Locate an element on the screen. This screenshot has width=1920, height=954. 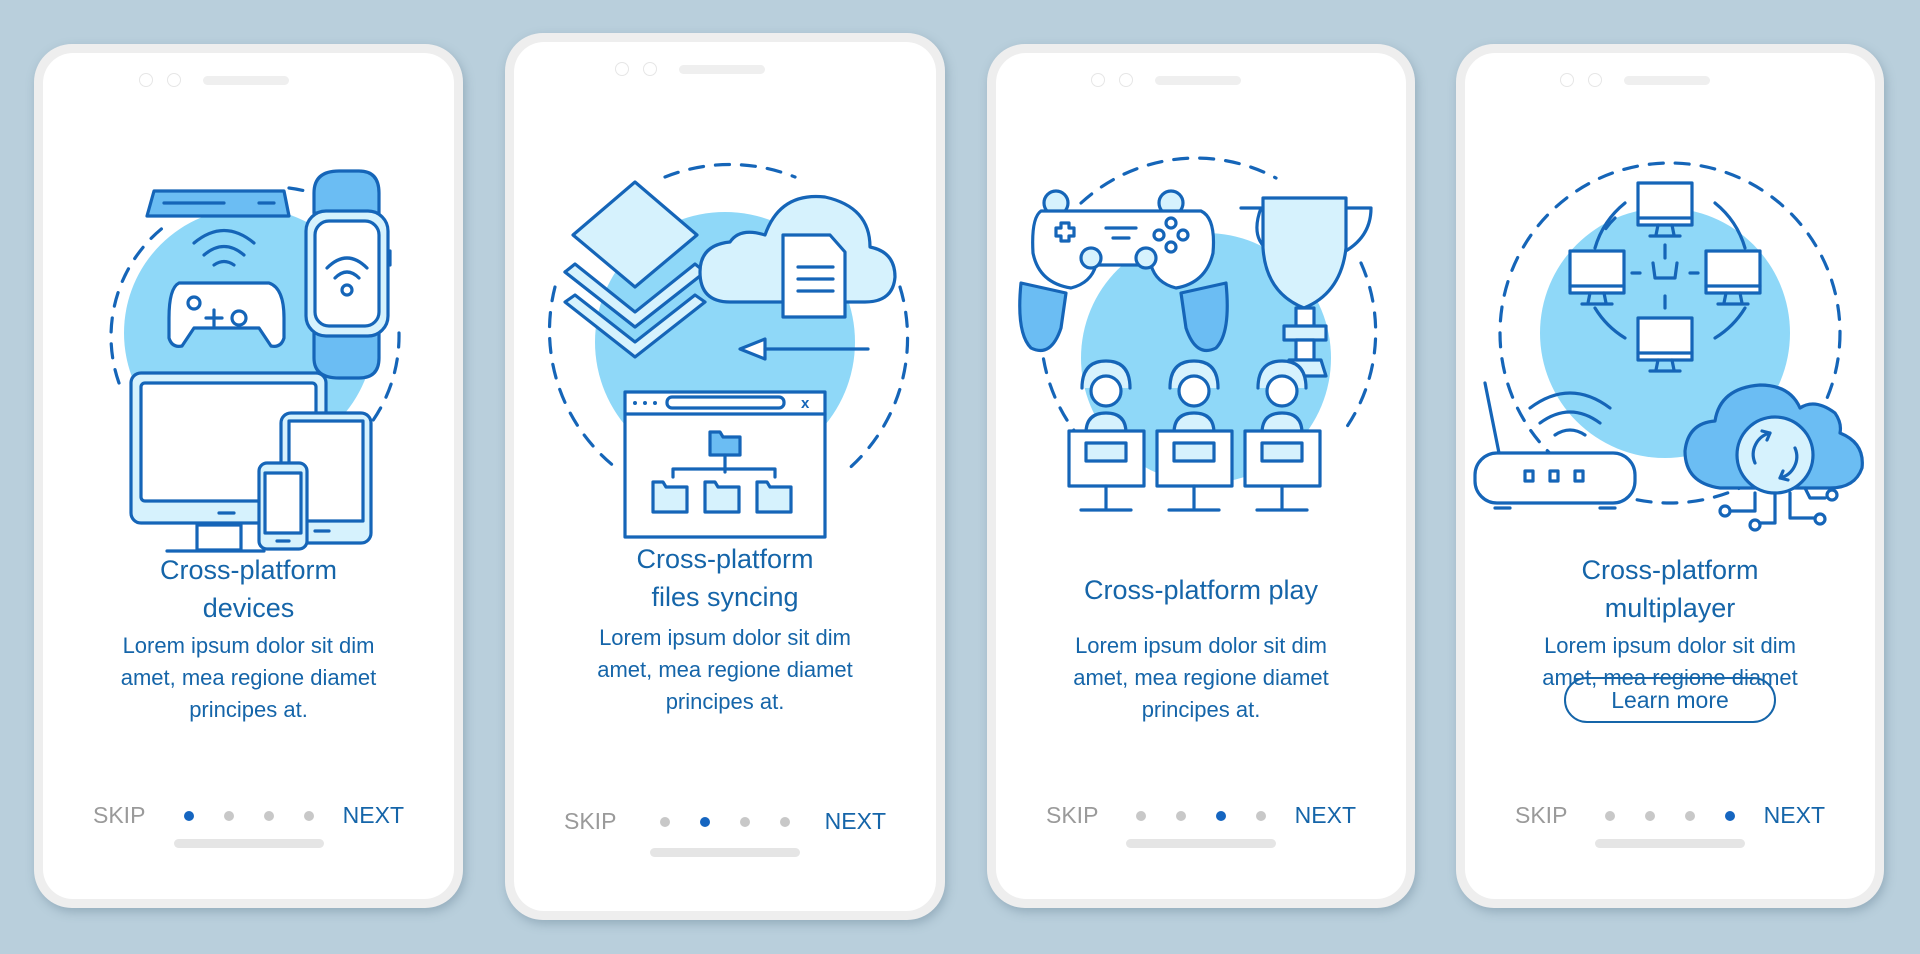
title-line: files syncing is located at coordinates (725, 597).